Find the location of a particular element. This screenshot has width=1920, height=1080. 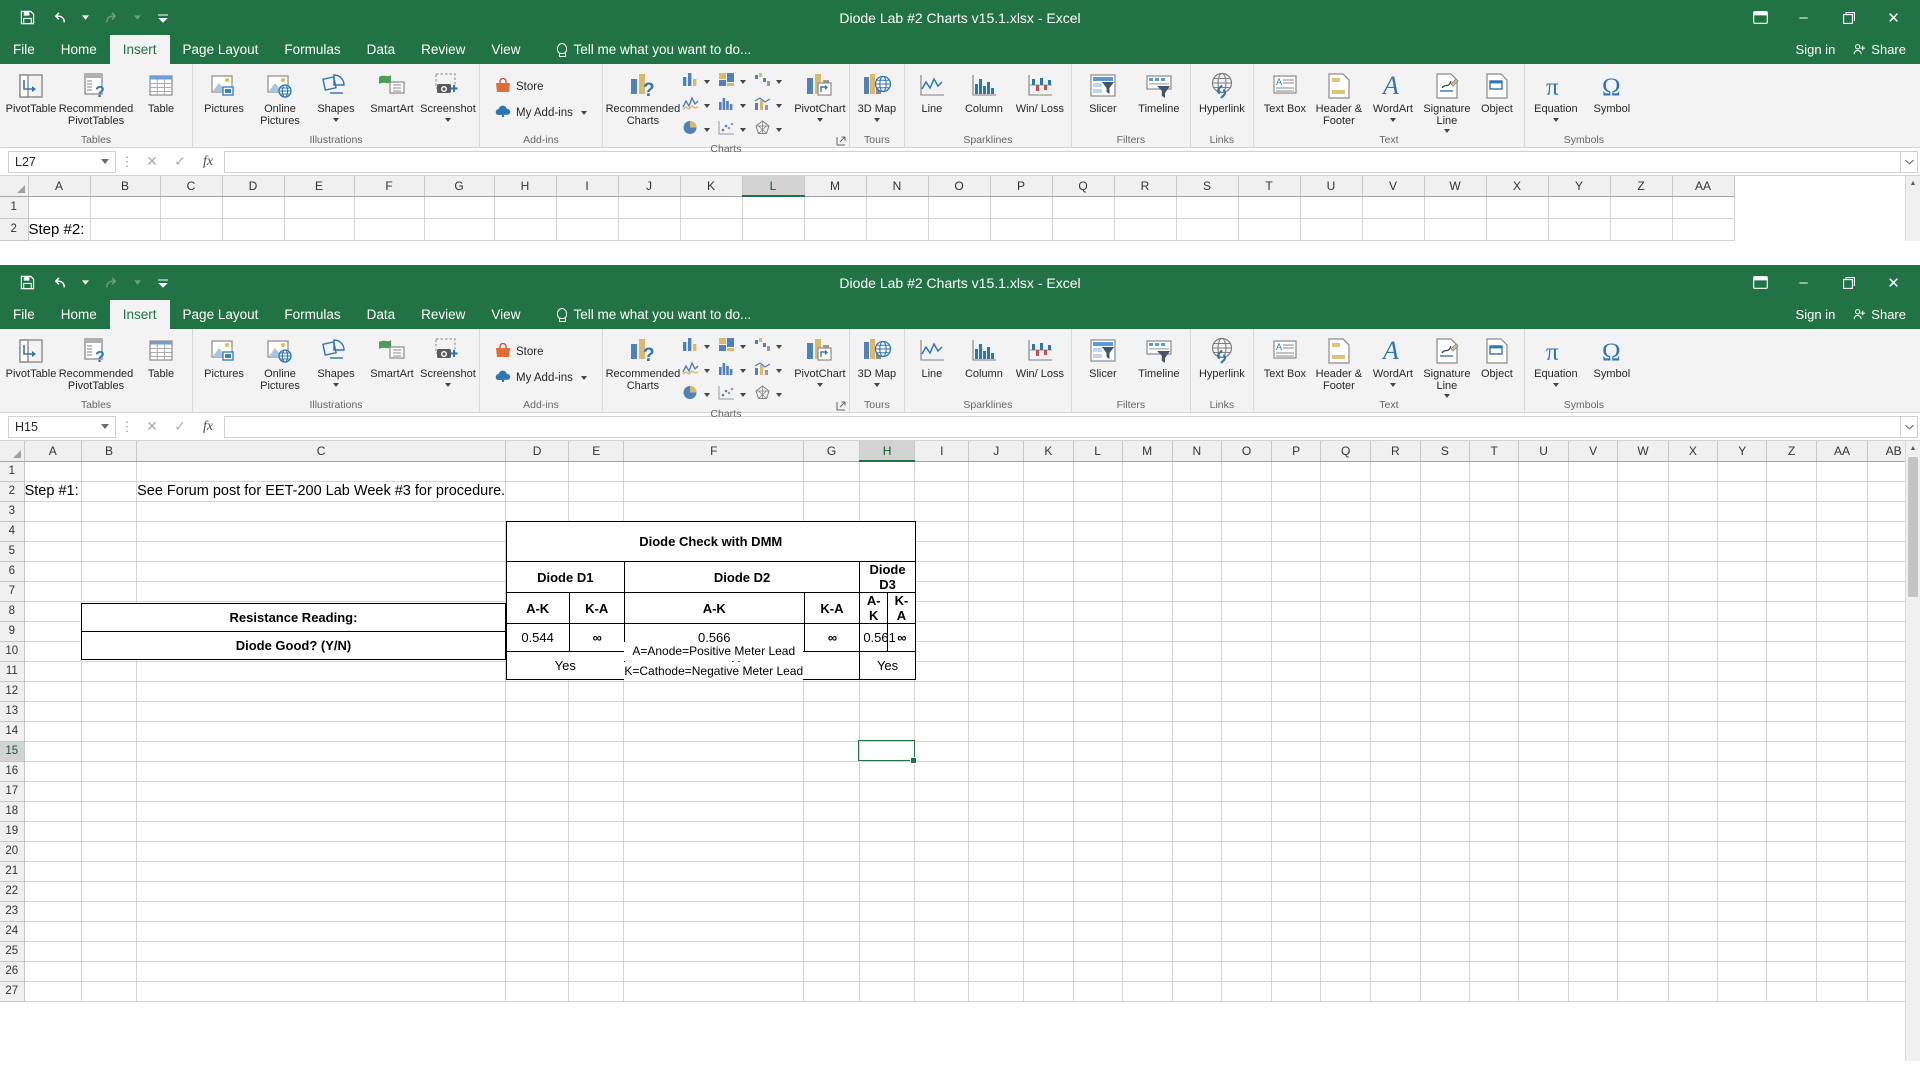

cell-J14 is located at coordinates (996, 731).